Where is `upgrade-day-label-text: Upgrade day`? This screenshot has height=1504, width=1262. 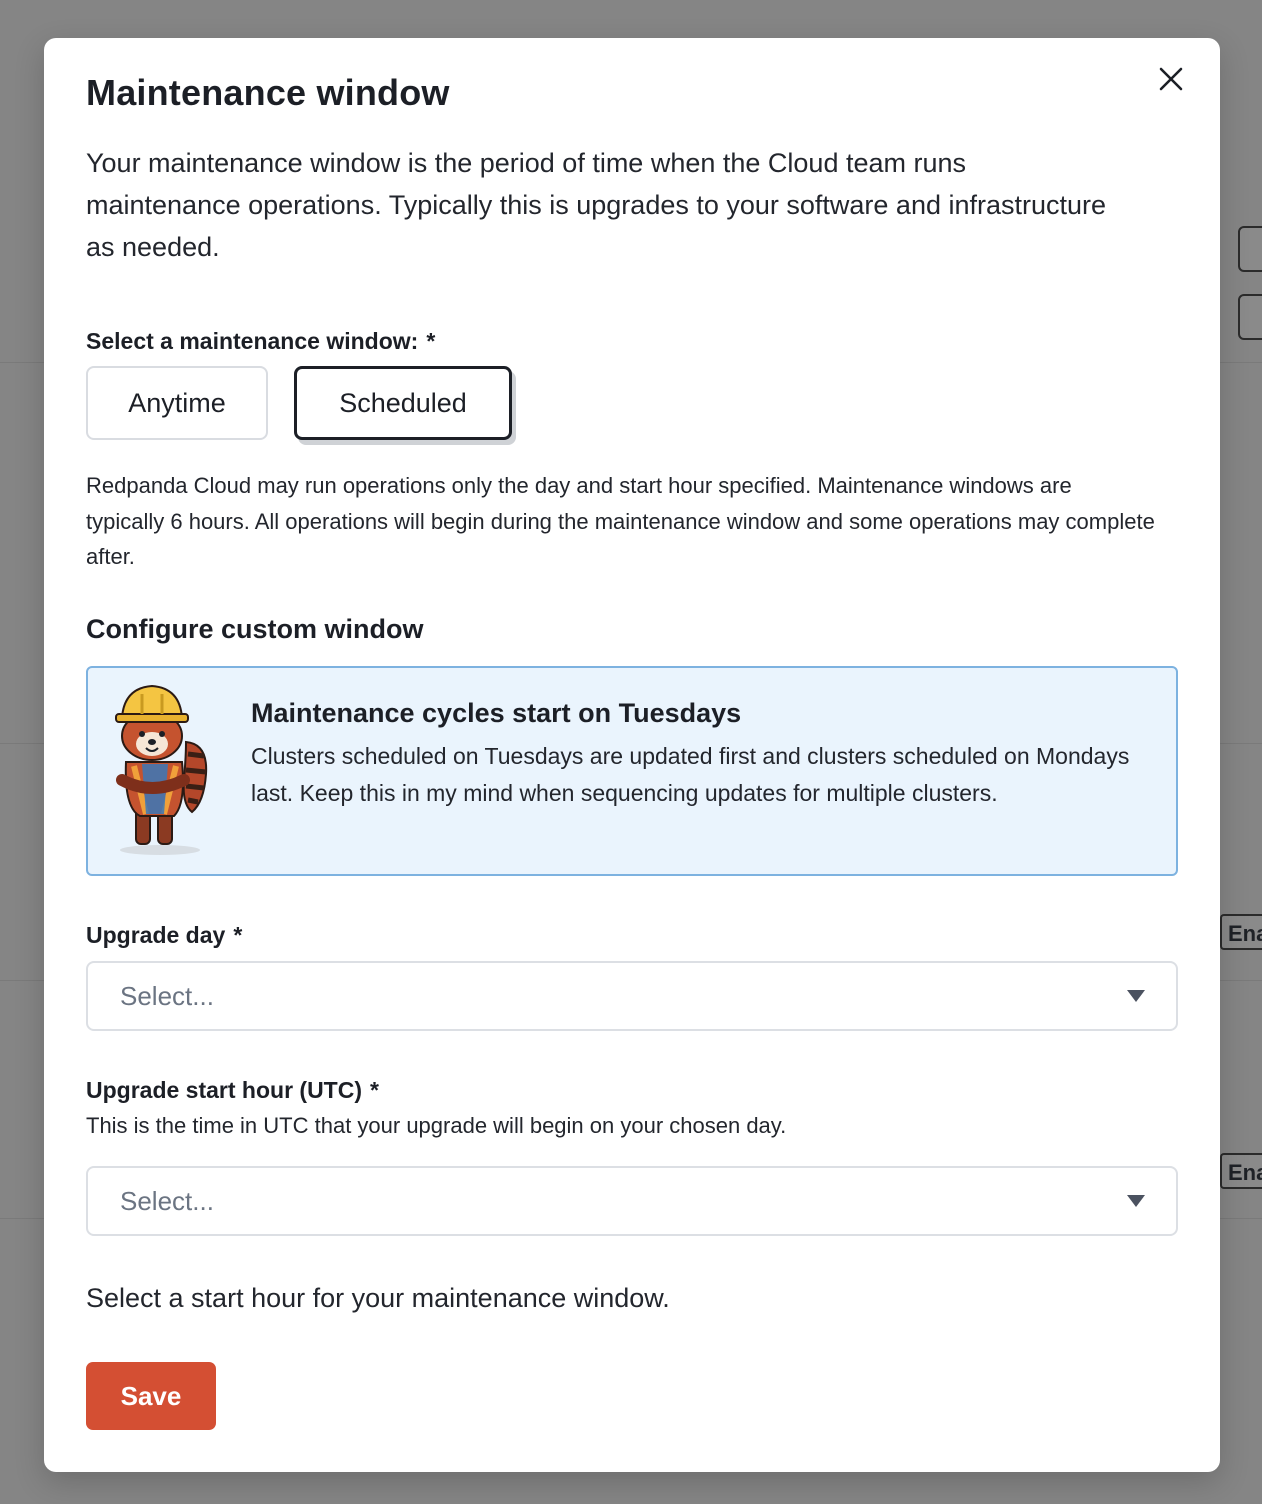
upgrade-day-label-text: Upgrade day is located at coordinates (156, 935).